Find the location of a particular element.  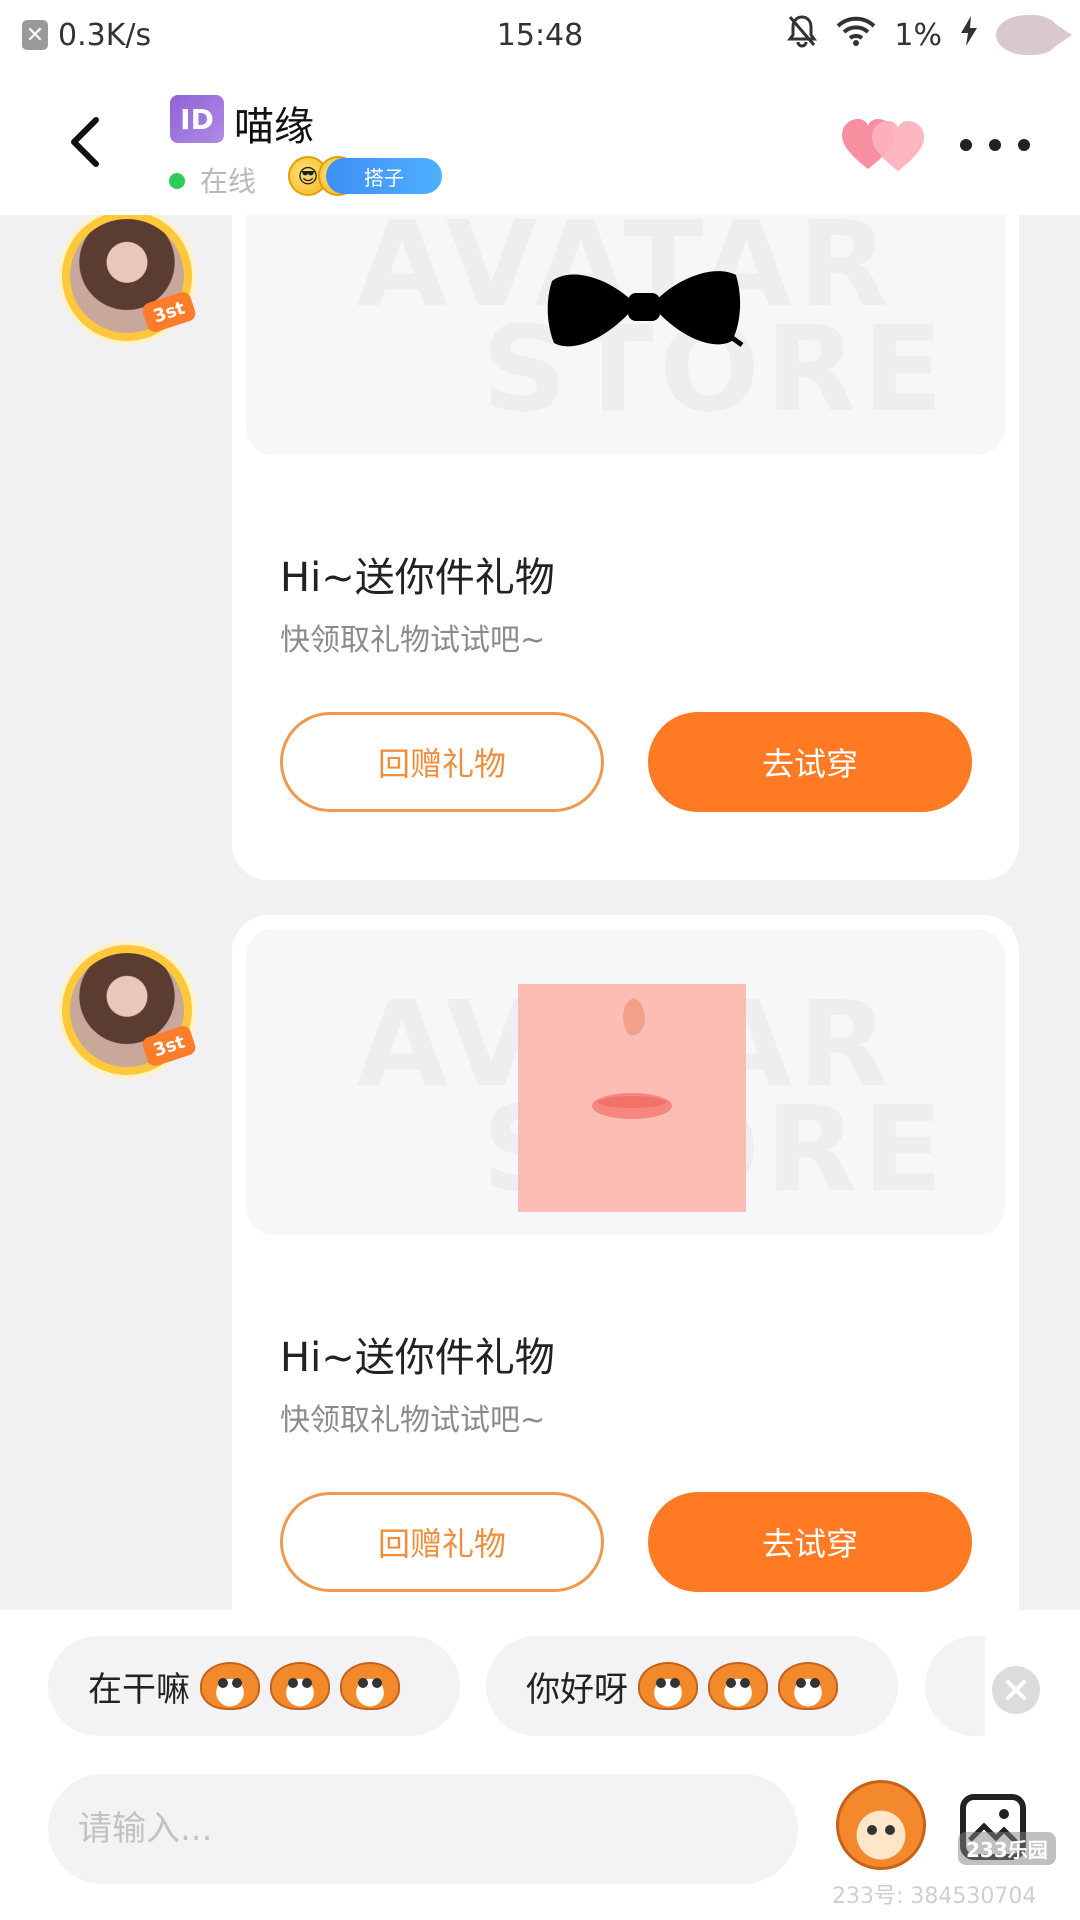

quick-reply-chip: 你好呀 is located at coordinates (692, 1686).